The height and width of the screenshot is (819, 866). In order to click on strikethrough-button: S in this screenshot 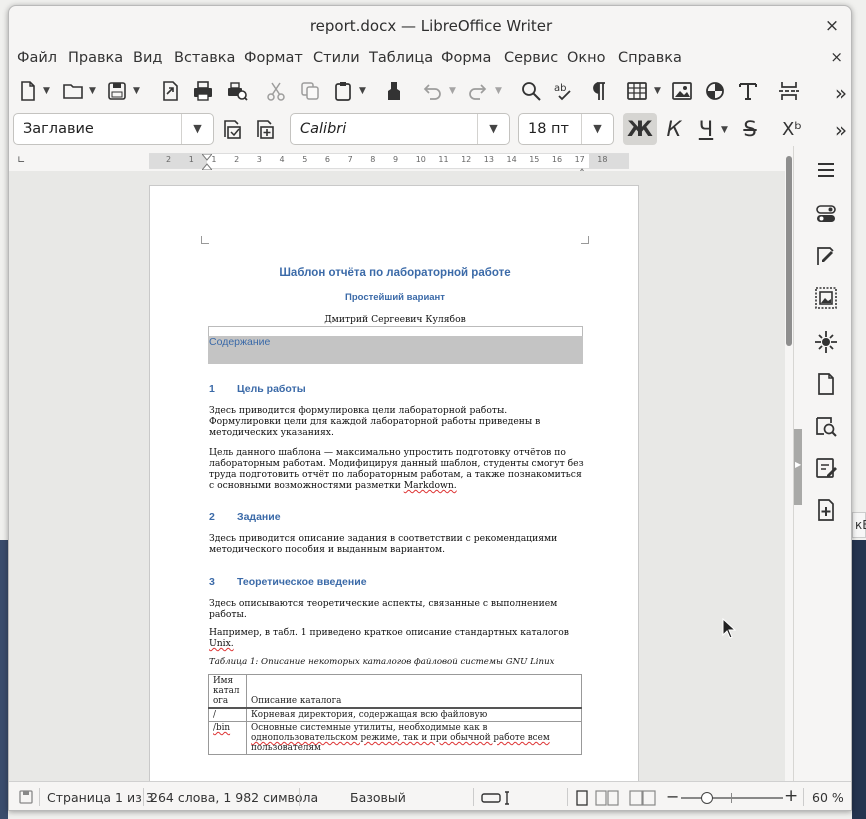, I will do `click(750, 129)`.